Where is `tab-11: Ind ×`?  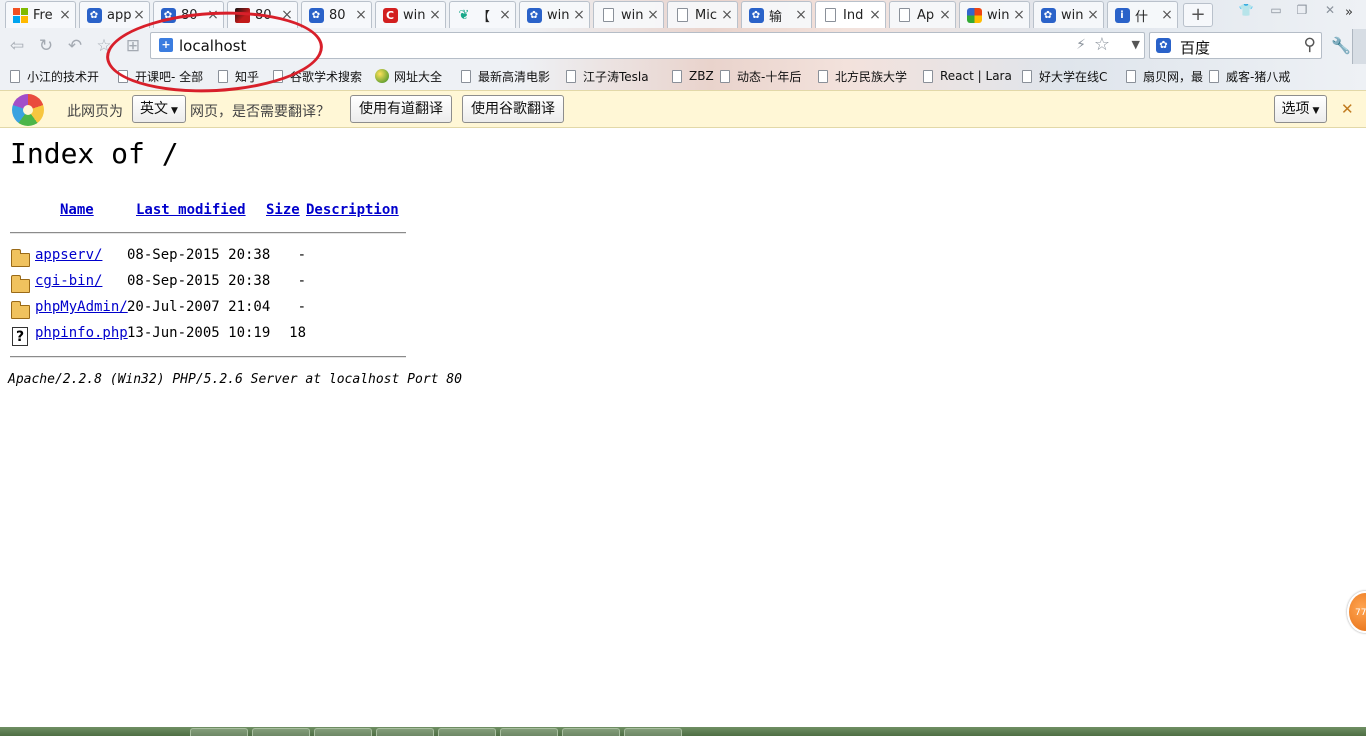
tab-11: Ind × is located at coordinates (850, 14).